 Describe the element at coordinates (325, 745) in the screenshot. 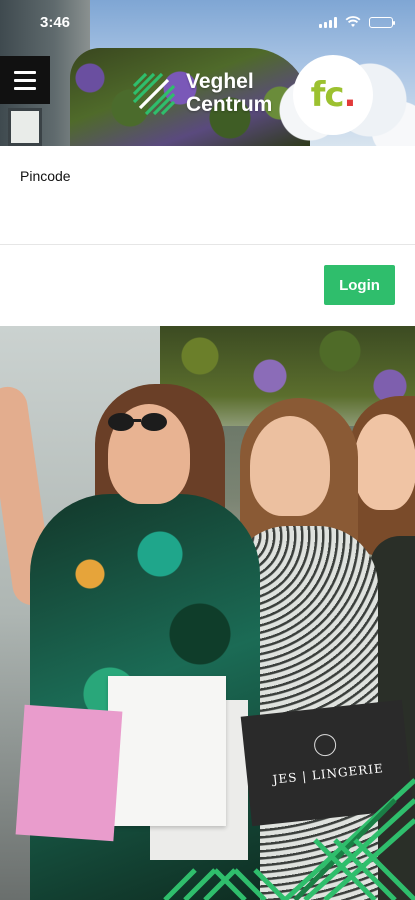

I see `bag-crest-icon` at that location.